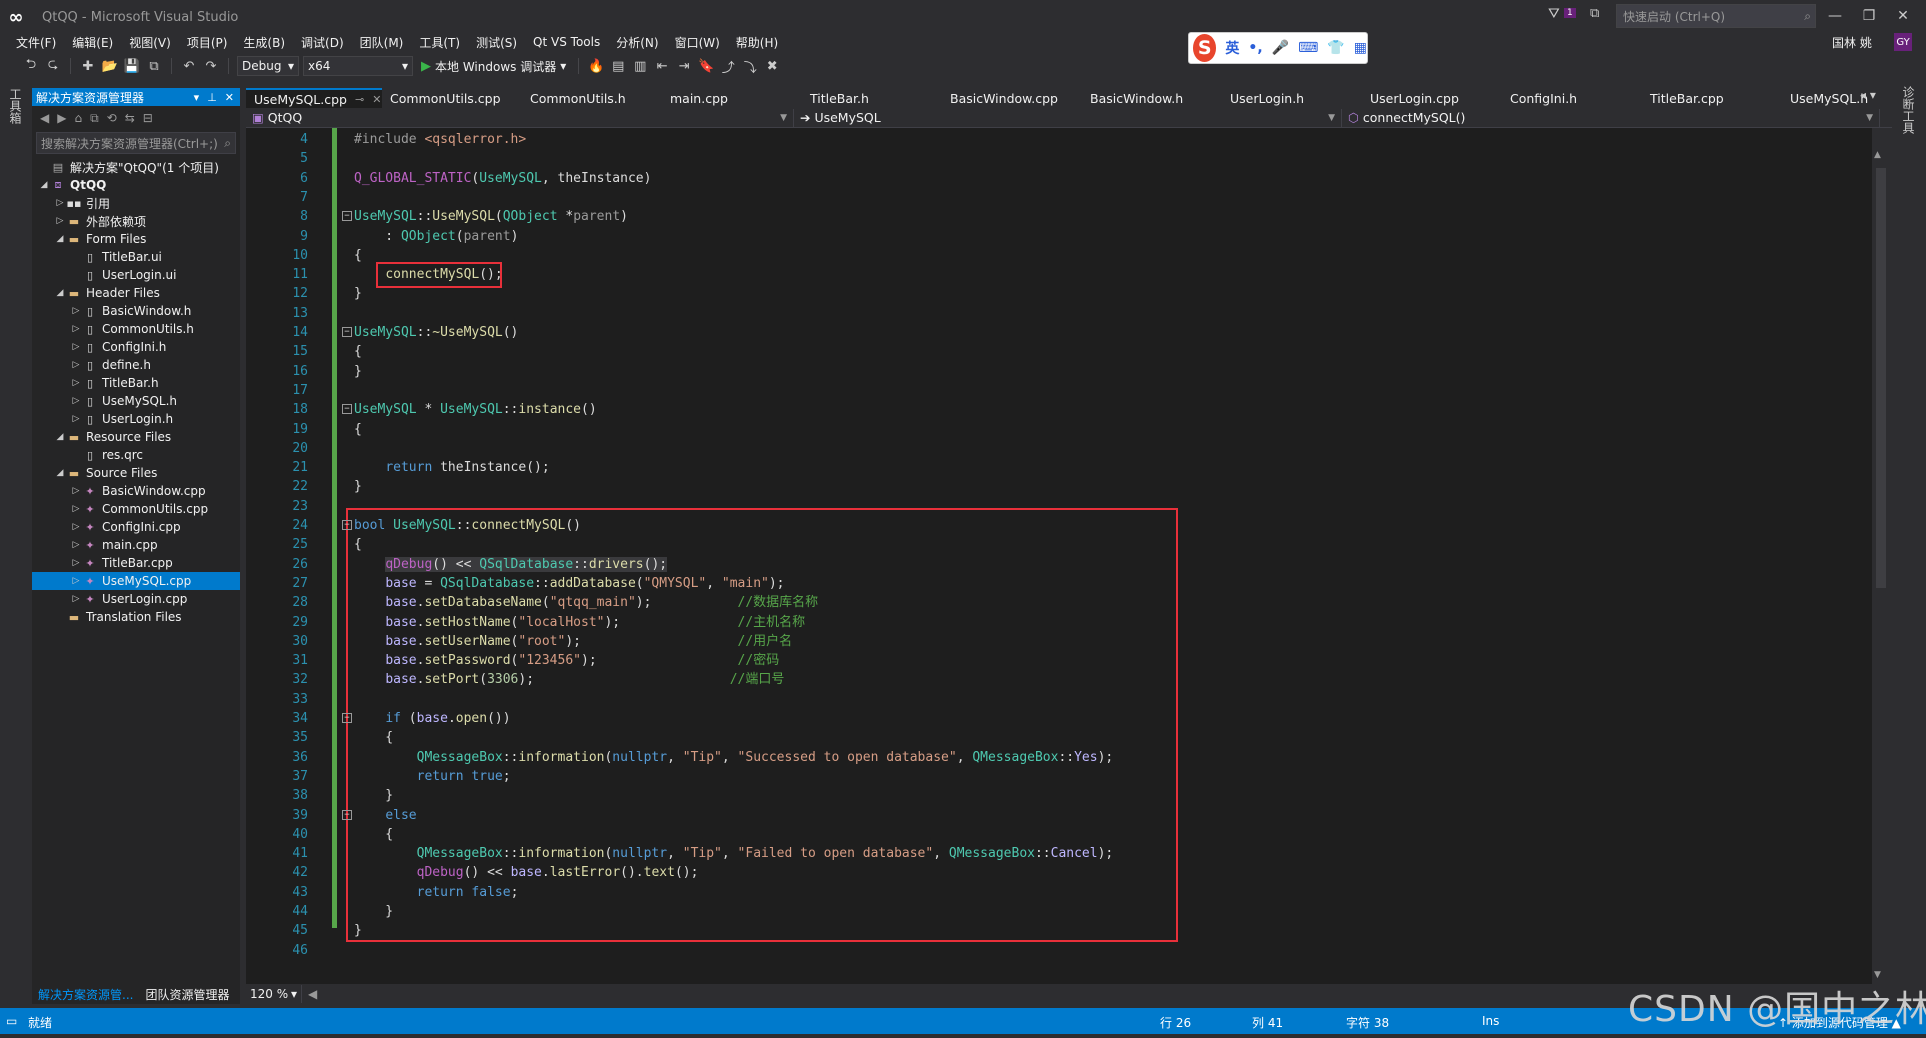 Image resolution: width=1926 pixels, height=1038 pixels. What do you see at coordinates (136, 347) in the screenshot?
I see `tree-item: ▷ ▯ ConfigIni.h` at bounding box center [136, 347].